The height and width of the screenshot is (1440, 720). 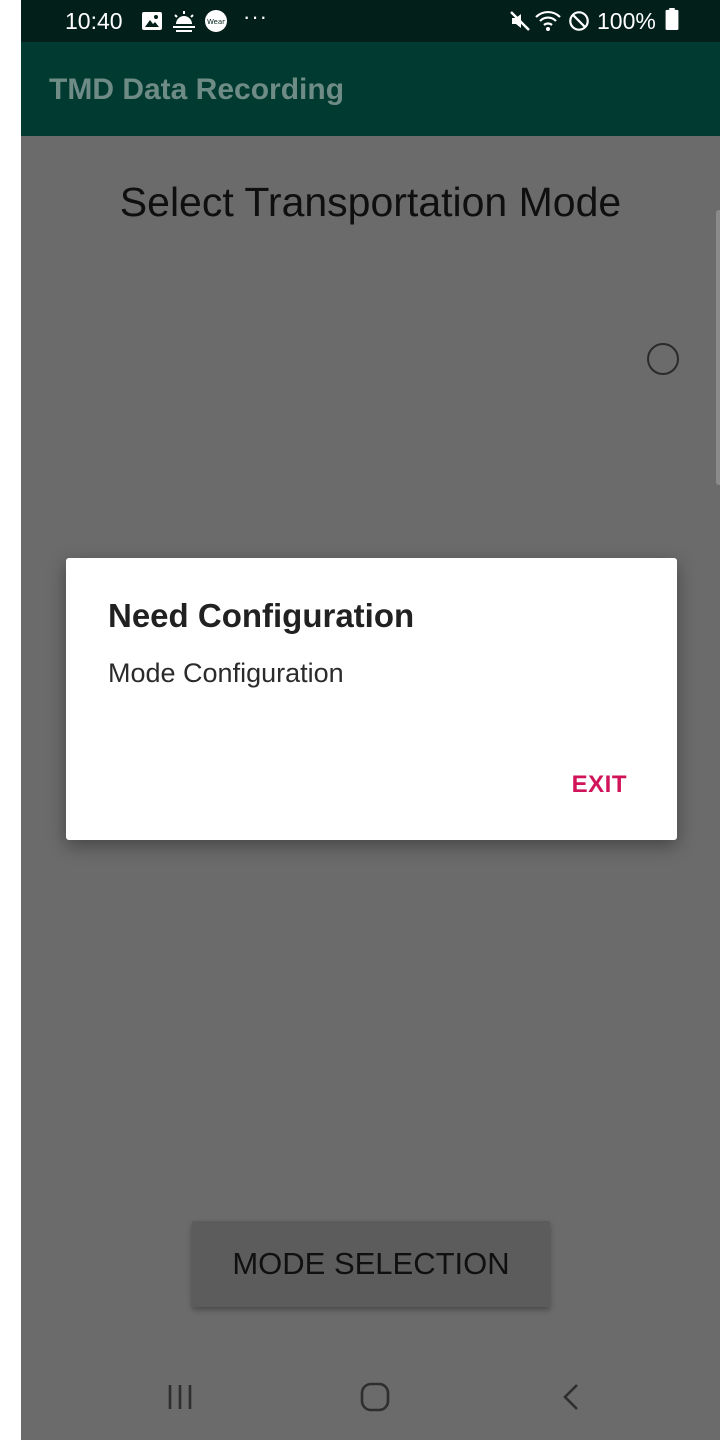 I want to click on dialog-title: Need Configuration, so click(x=261, y=615).